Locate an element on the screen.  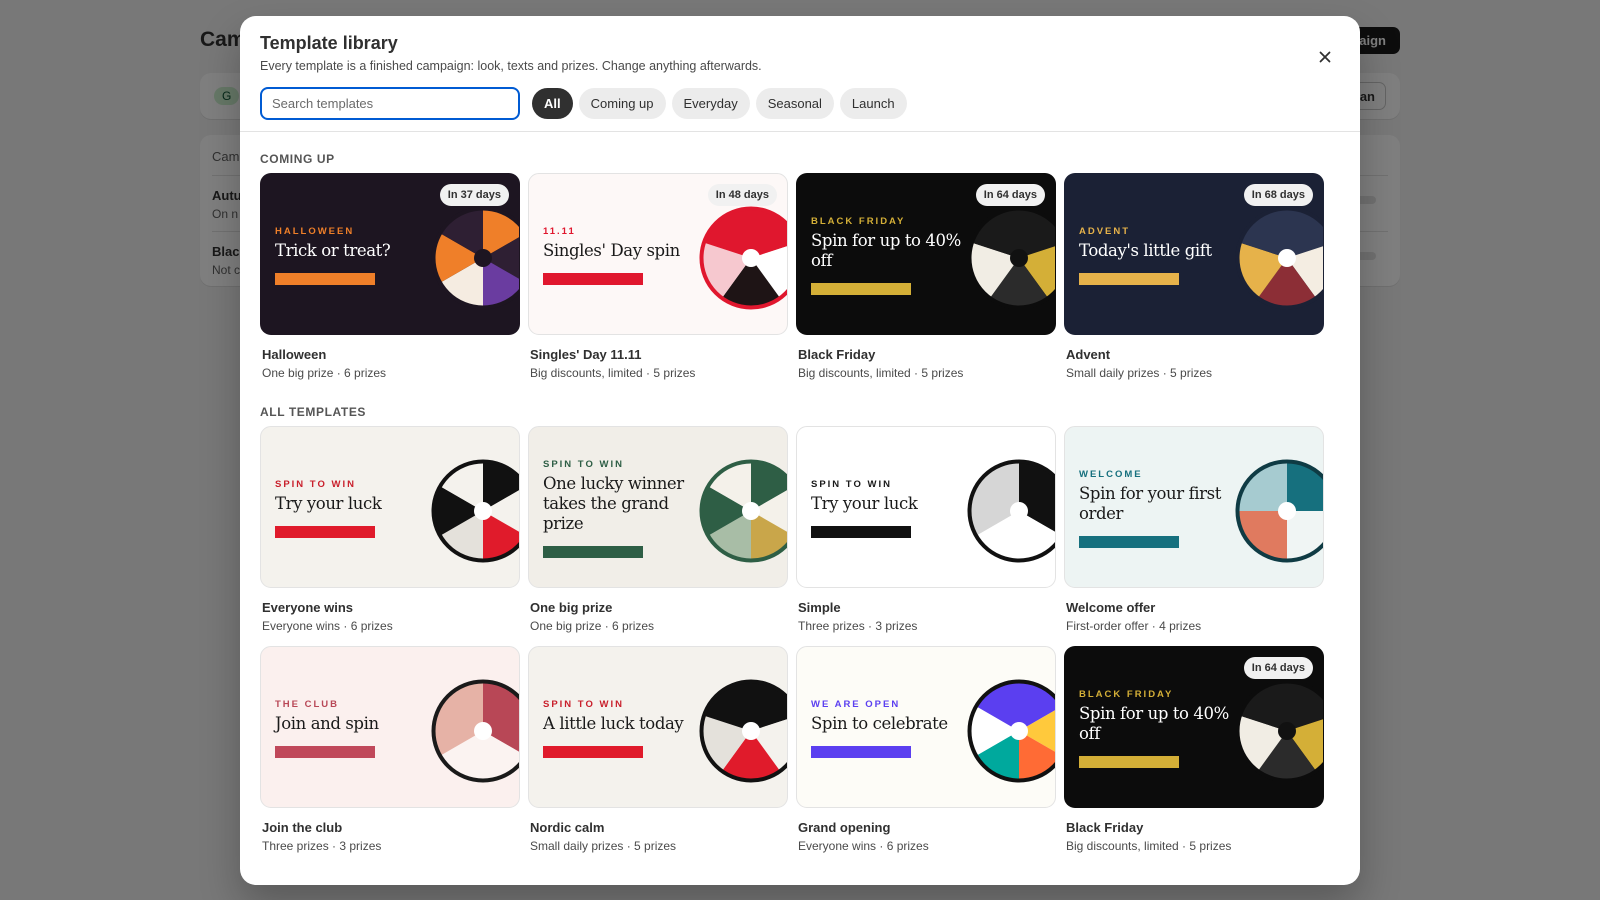
template-headline: Join and spin is located at coordinates (327, 723).